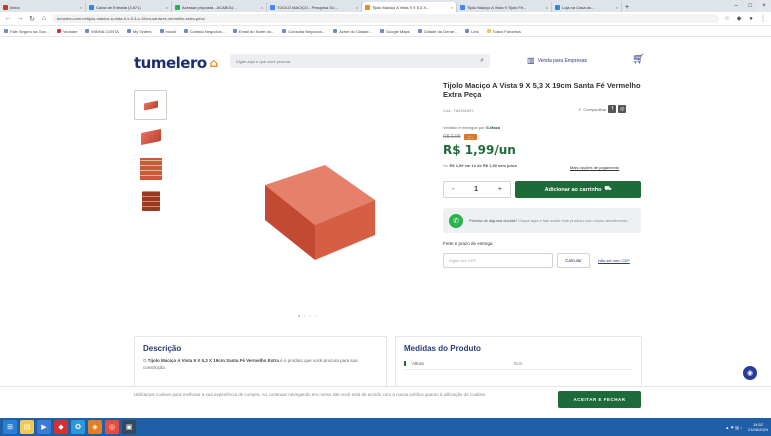 Image resolution: width=771 pixels, height=436 pixels. What do you see at coordinates (176, 63) in the screenshot?
I see `site-logo: tumelero ⌂` at bounding box center [176, 63].